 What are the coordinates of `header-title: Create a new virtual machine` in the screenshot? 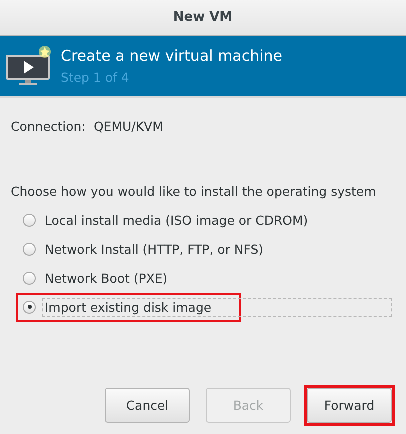 It's located at (172, 56).